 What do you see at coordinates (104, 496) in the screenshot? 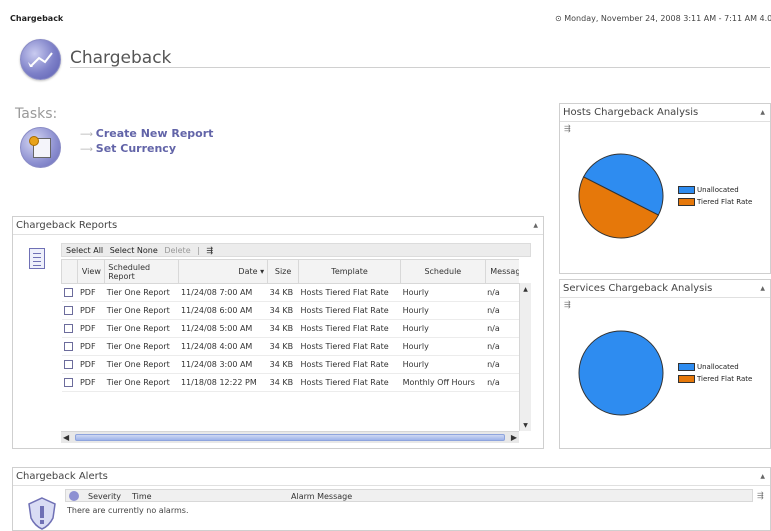
I see `severity-column-header: Severity` at bounding box center [104, 496].